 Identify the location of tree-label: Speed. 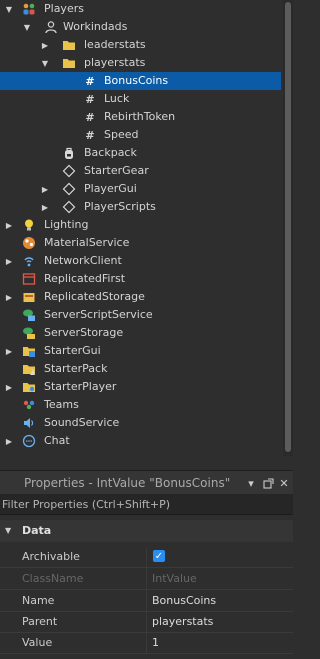
(121, 134).